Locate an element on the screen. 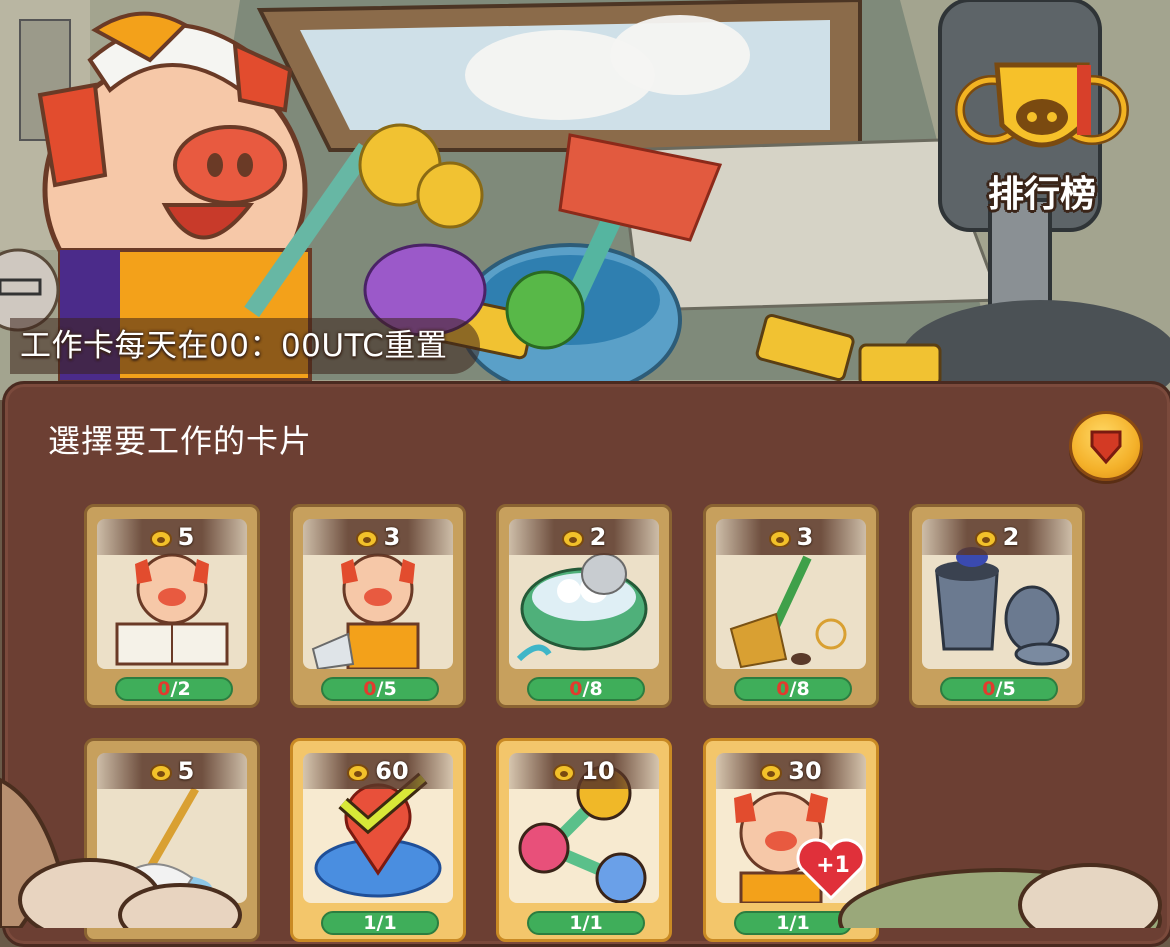 The image size is (1170, 947). trophy-icon is located at coordinates (1042, 105).